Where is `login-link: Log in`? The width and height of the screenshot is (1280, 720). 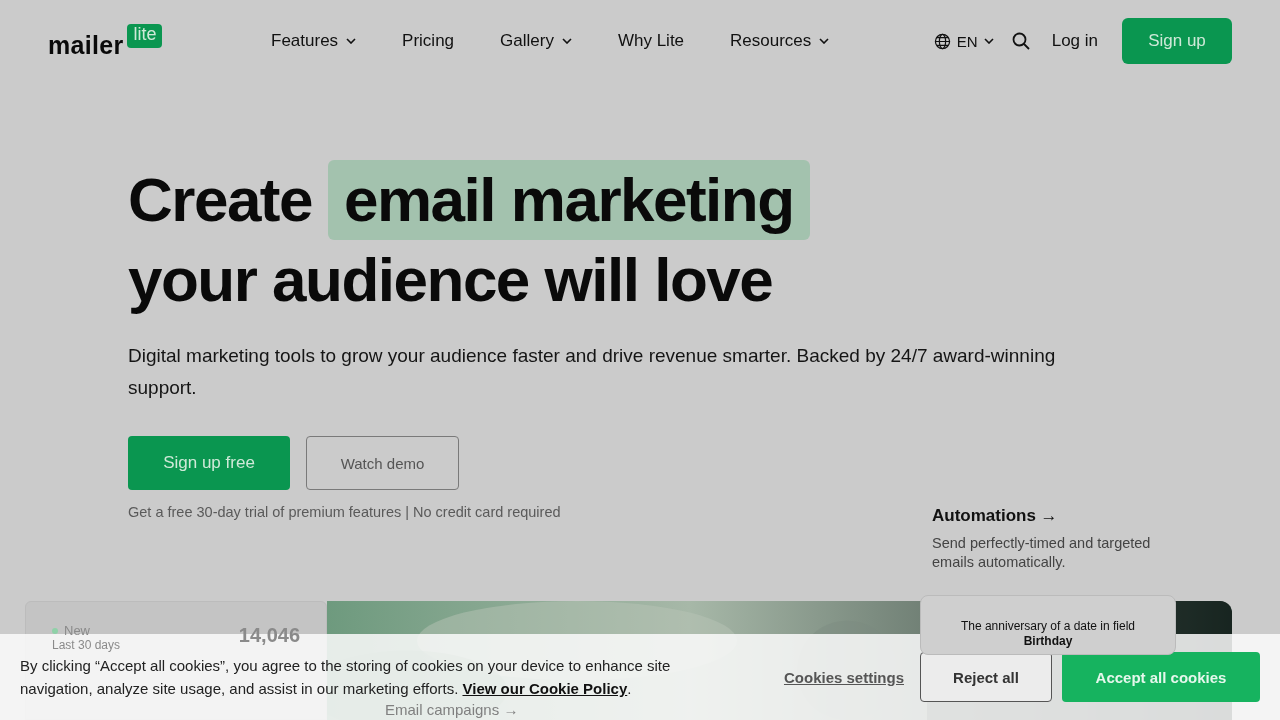
login-link: Log in is located at coordinates (1074, 41).